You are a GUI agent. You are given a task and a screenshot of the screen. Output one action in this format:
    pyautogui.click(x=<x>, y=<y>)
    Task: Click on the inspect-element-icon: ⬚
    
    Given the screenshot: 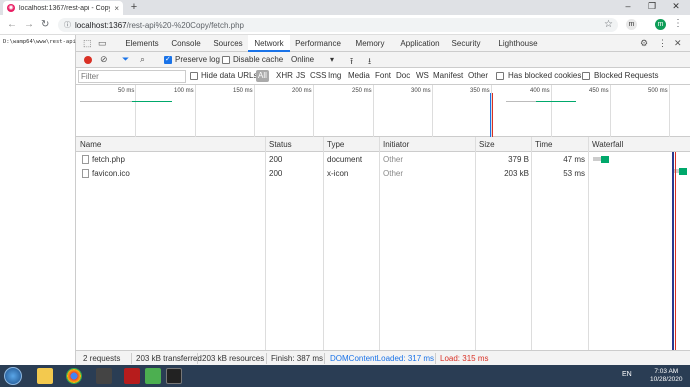 What is the action you would take?
    pyautogui.click(x=87, y=43)
    